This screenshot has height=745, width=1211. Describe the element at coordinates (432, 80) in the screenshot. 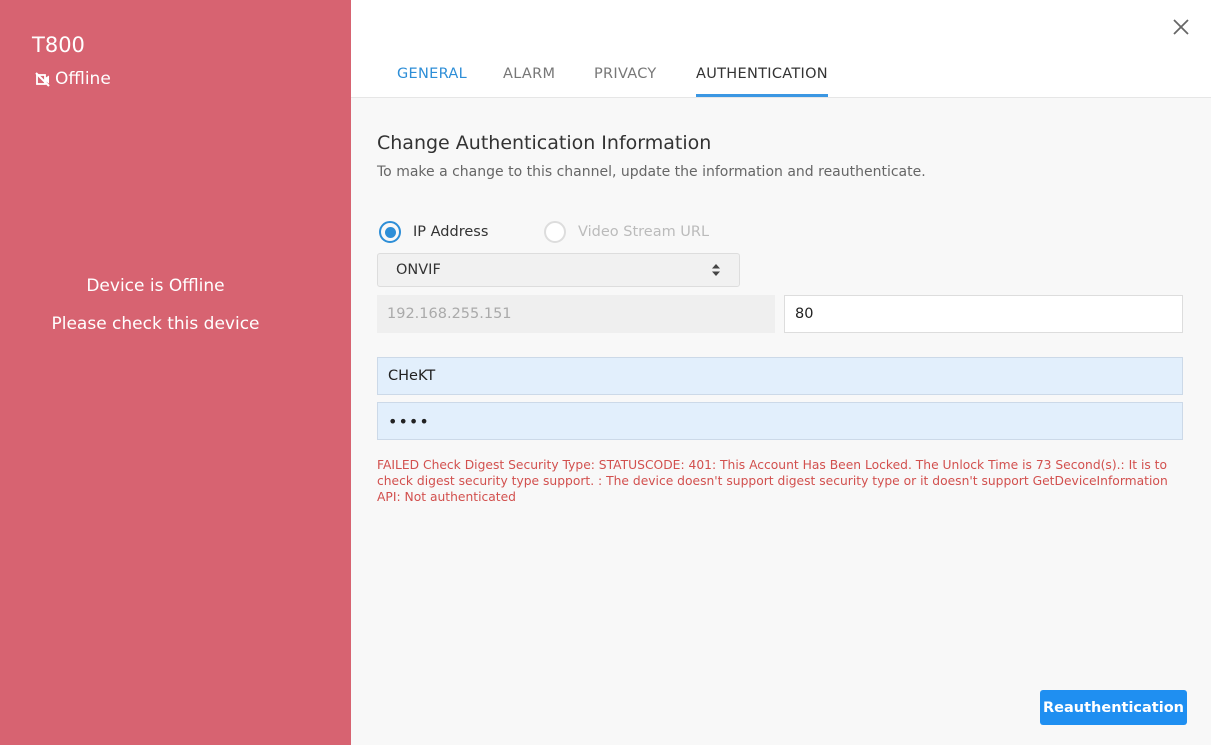

I see `tab-general: GENERAL` at that location.